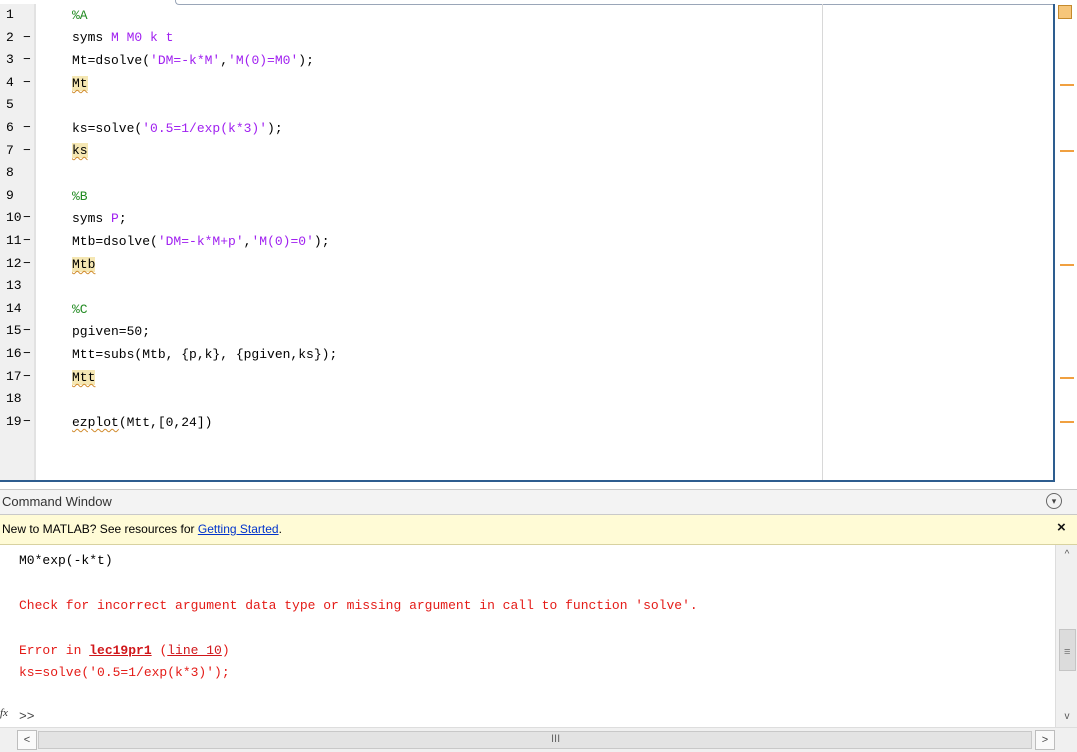  I want to click on code-text: pgiven=50;, so click(111, 331).